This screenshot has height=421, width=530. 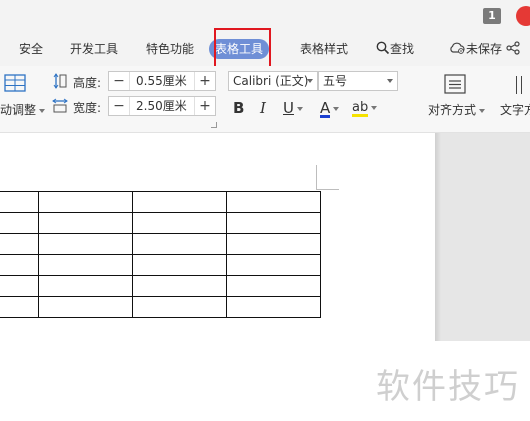 What do you see at coordinates (484, 49) in the screenshot?
I see `unsaved-label: 未保存` at bounding box center [484, 49].